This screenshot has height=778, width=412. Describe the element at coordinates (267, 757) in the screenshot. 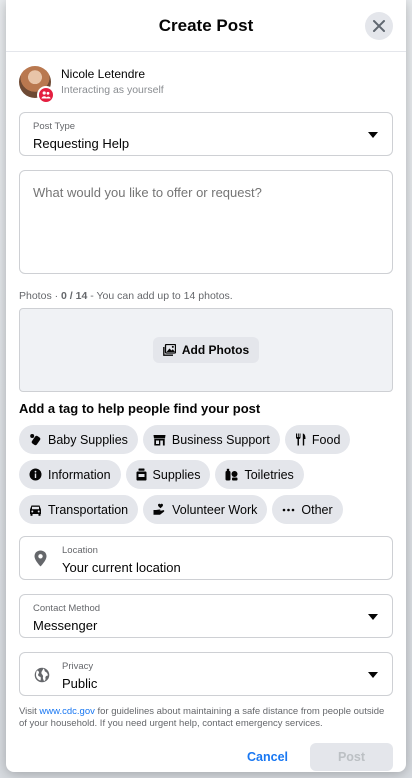

I see `cancel-button: Cancel` at that location.